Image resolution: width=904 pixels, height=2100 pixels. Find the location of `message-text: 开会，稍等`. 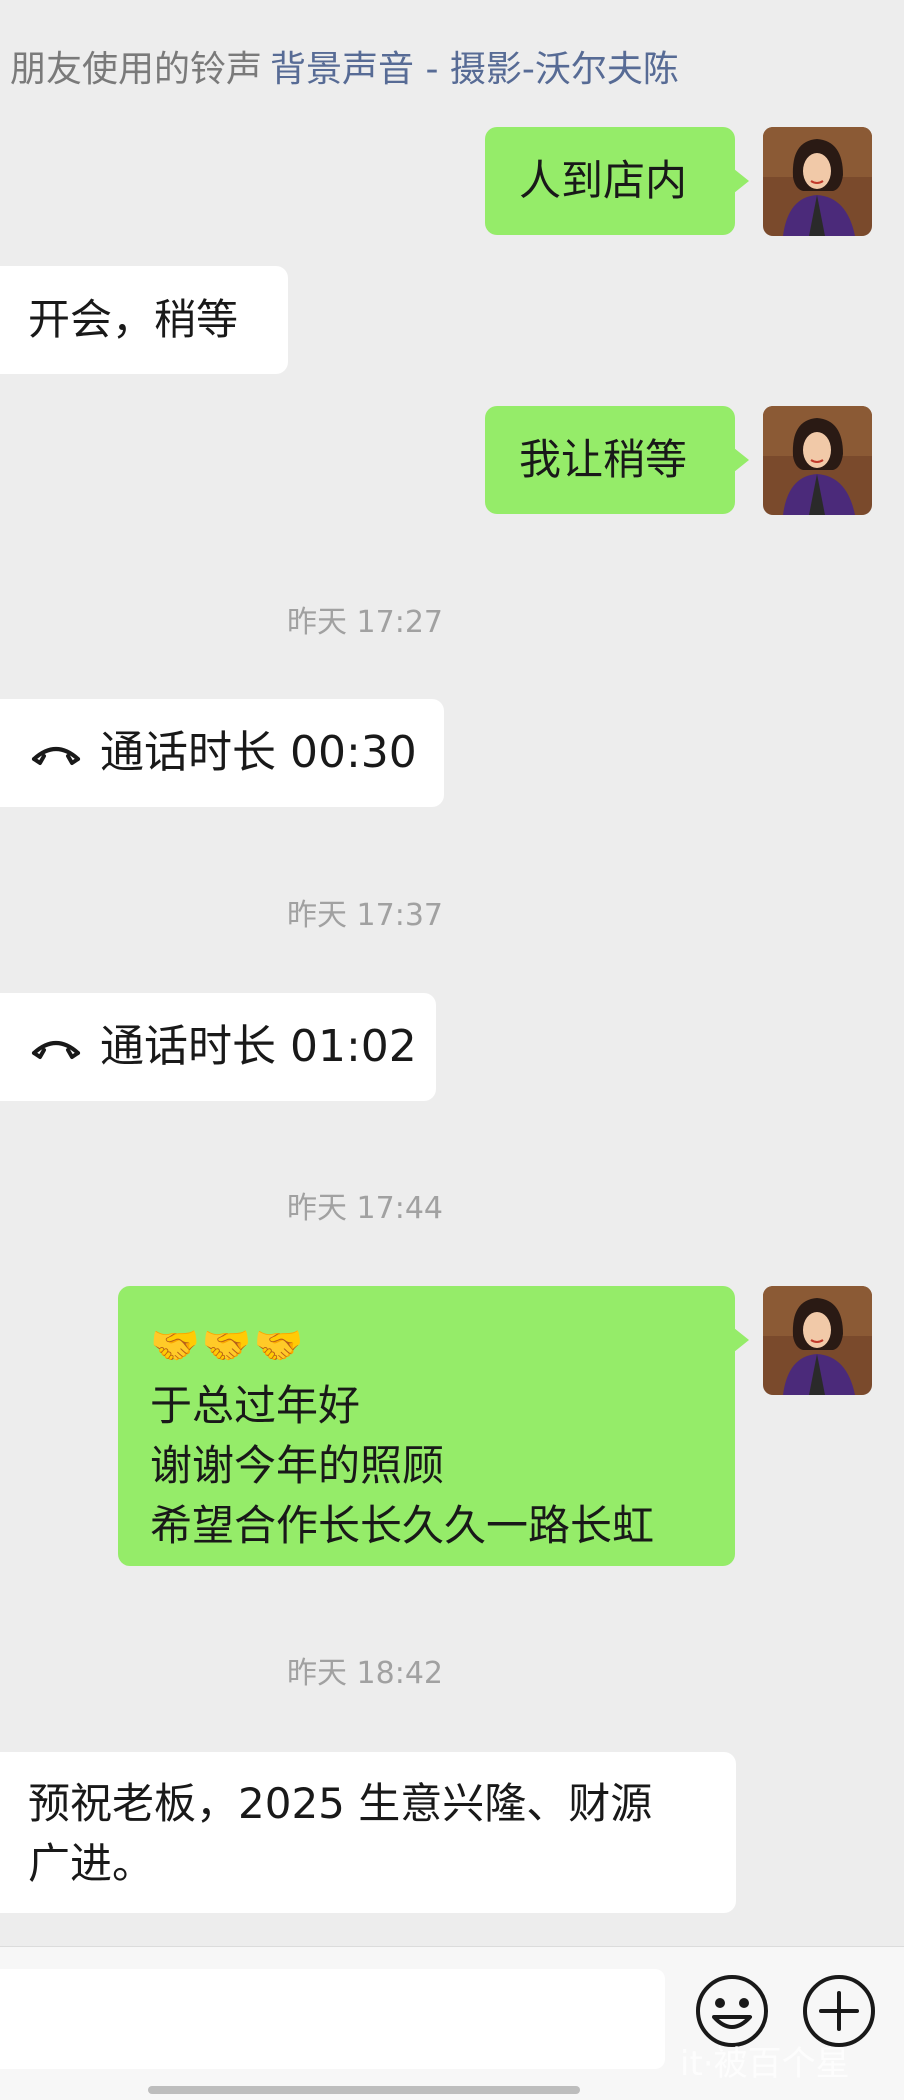

message-text: 开会，稍等 is located at coordinates (133, 319).